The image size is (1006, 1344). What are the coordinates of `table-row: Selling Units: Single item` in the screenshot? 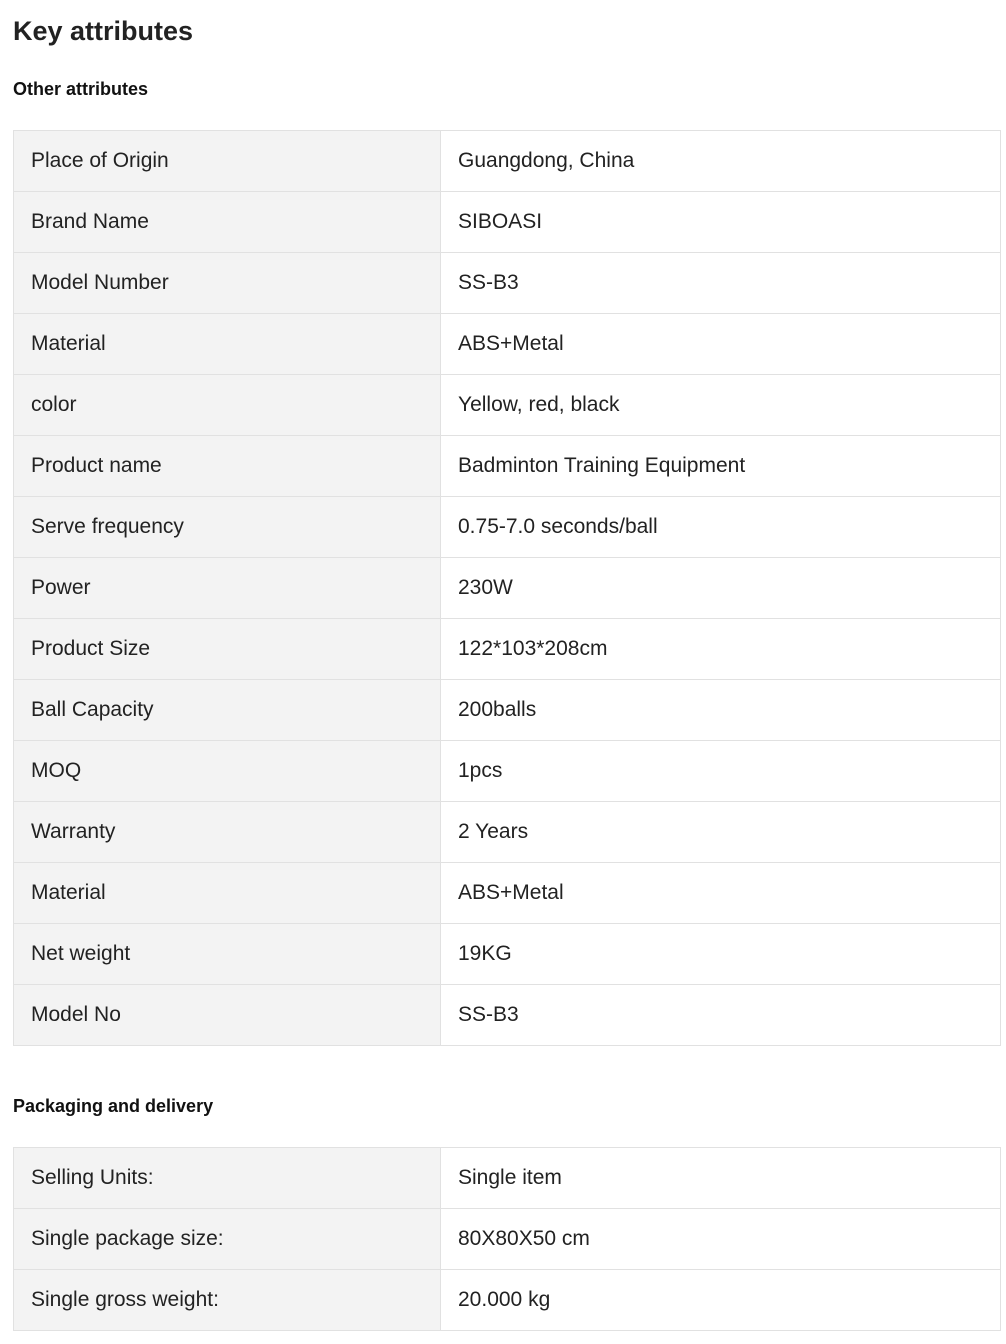 It's located at (507, 1178).